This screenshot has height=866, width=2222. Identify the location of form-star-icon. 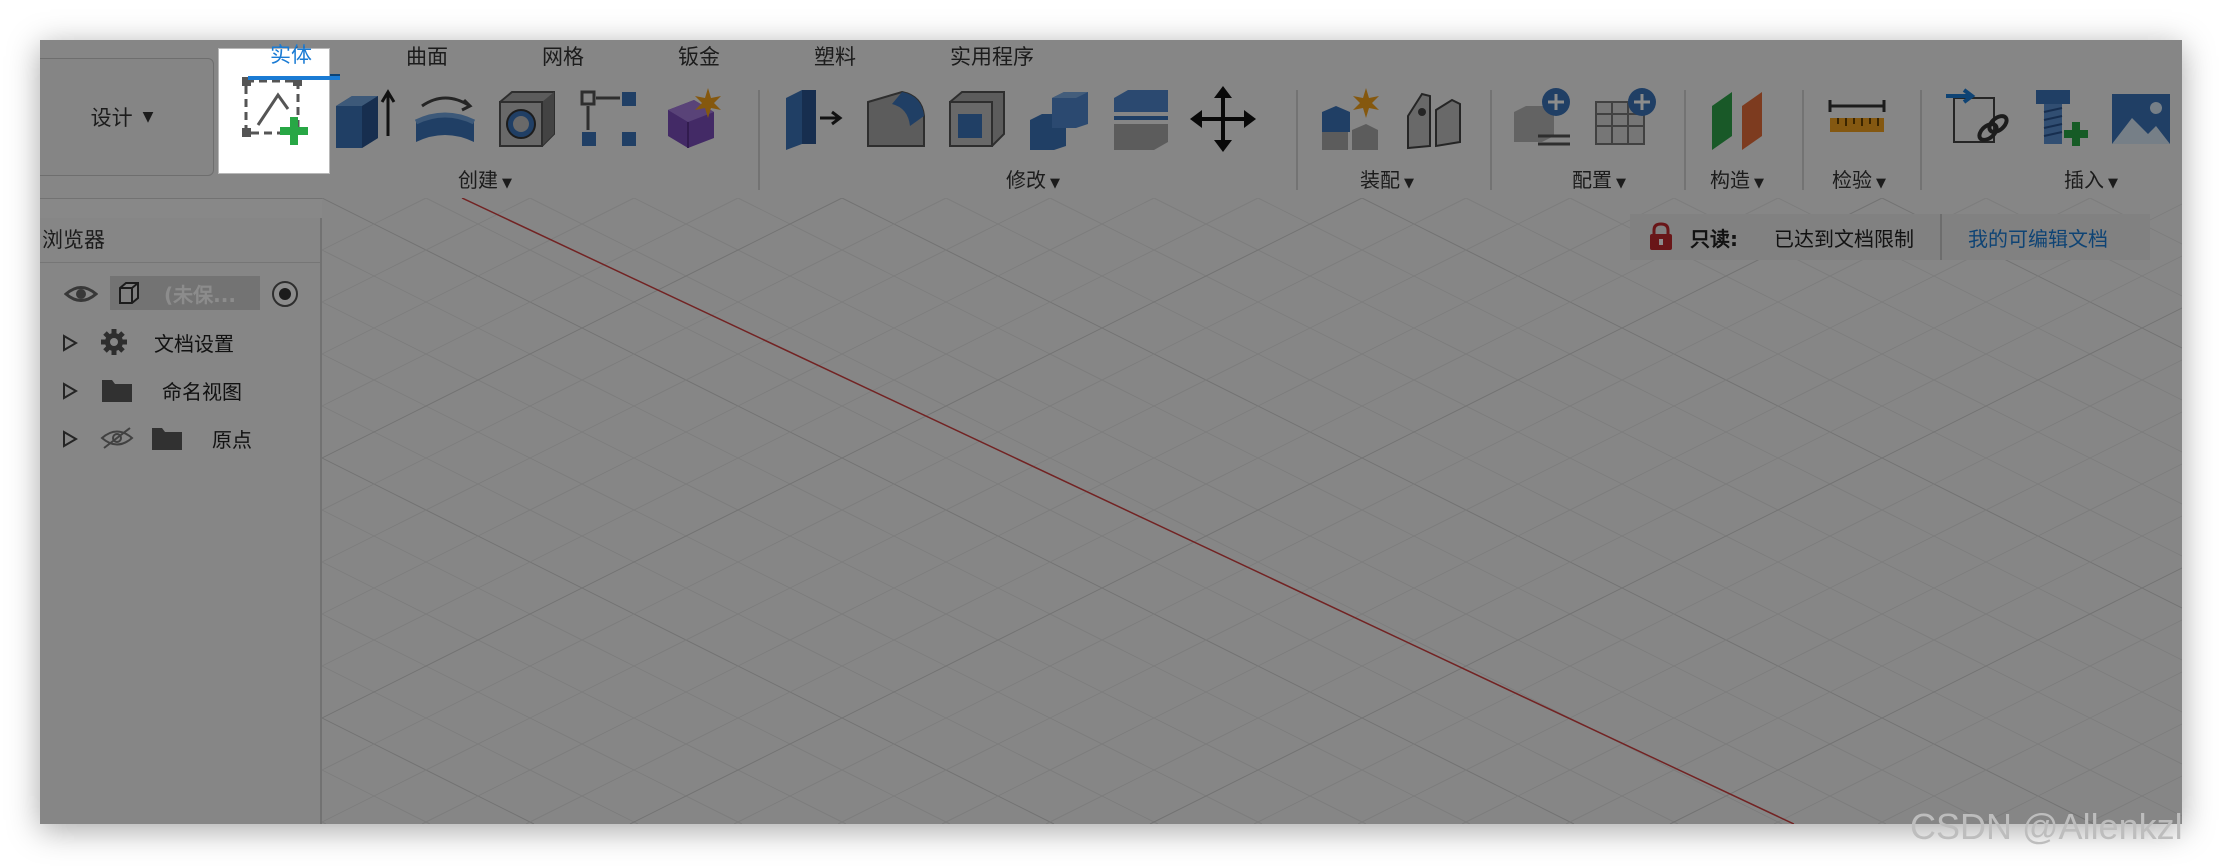
(694, 118).